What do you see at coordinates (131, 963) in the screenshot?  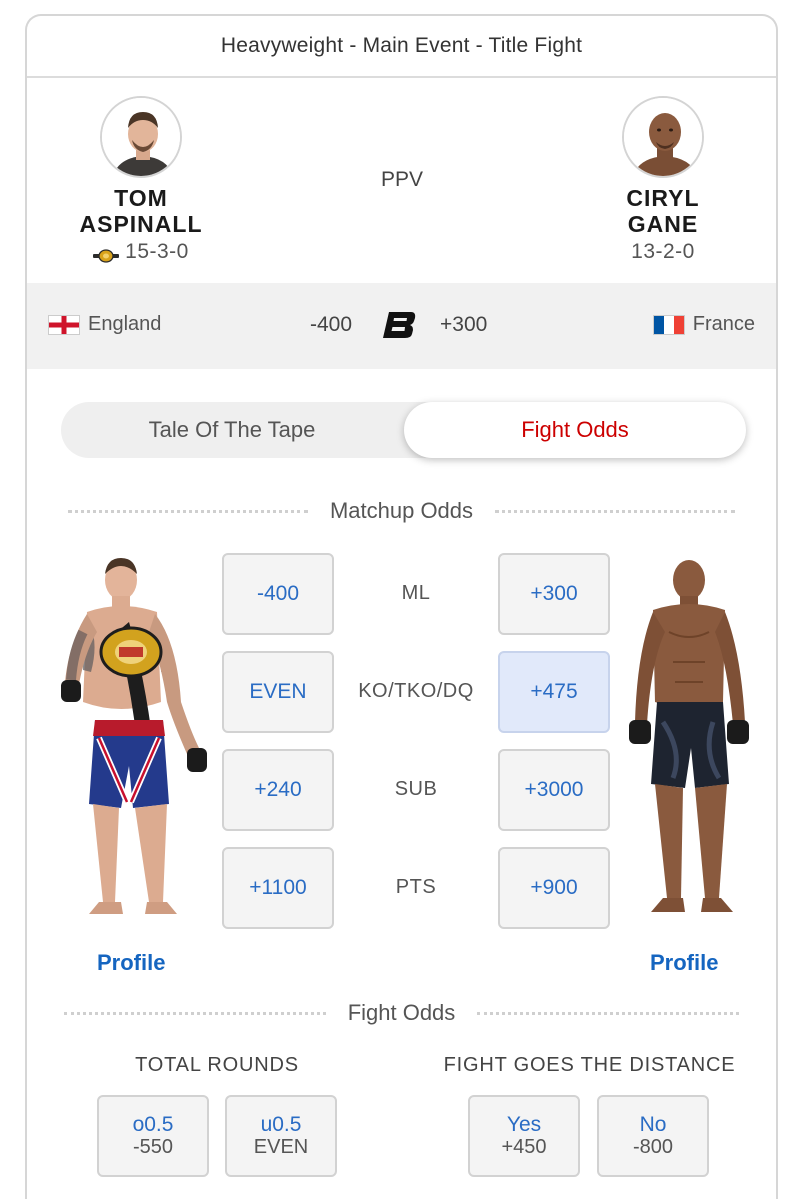 I see `left-fighter-profile-link: Profile` at bounding box center [131, 963].